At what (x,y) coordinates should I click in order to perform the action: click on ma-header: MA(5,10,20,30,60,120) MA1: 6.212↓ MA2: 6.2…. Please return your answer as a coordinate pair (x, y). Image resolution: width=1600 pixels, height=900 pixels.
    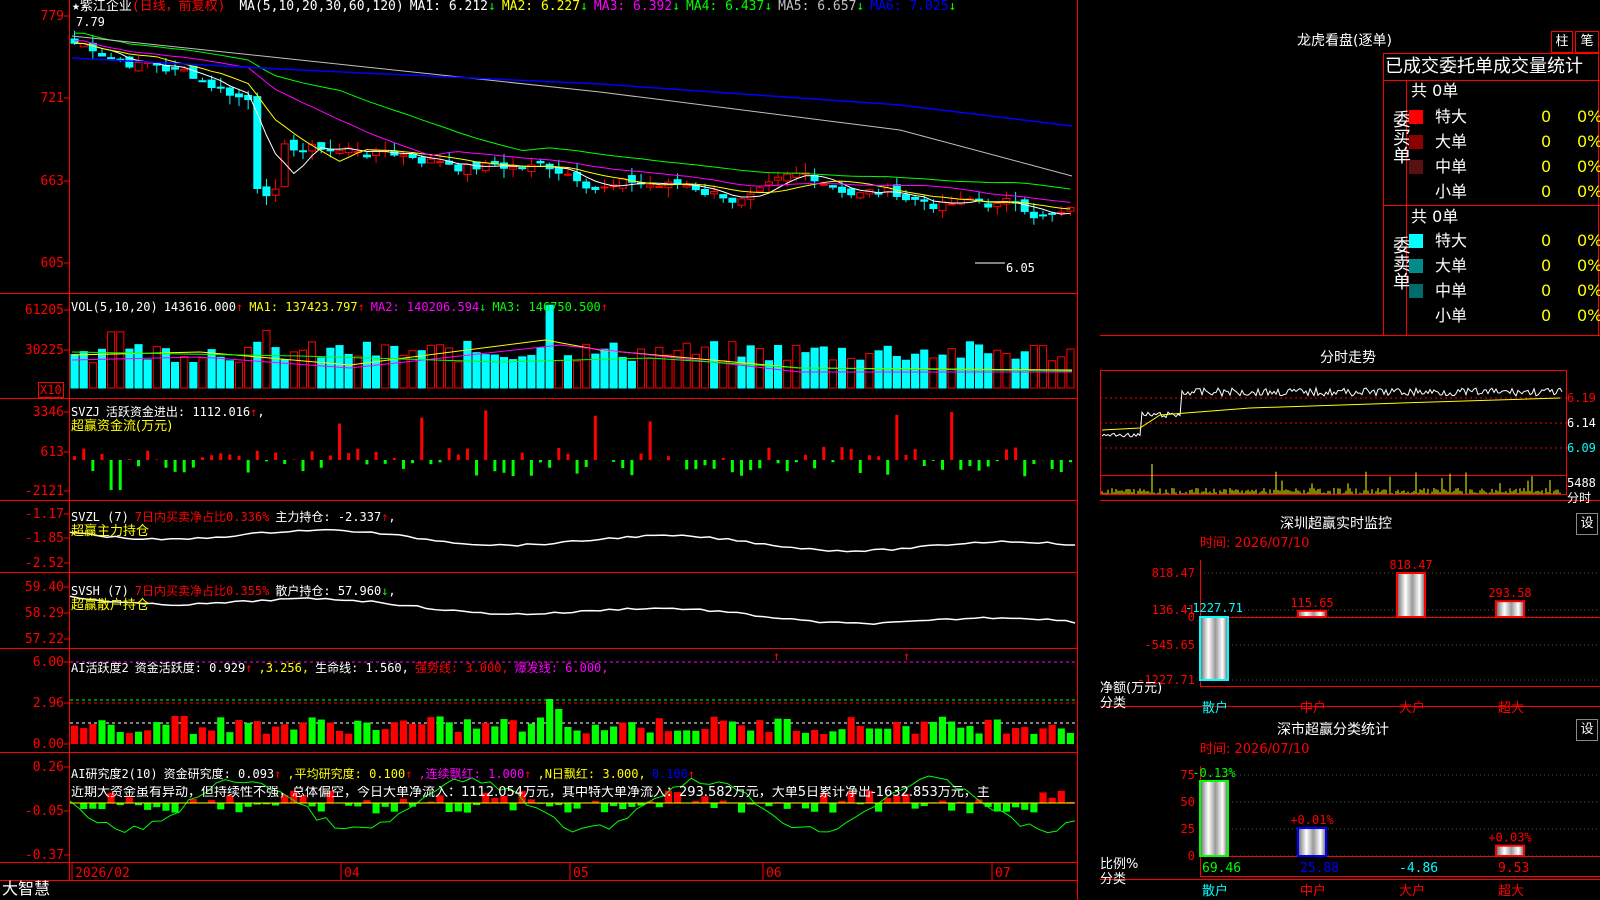
    Looking at the image, I should click on (594, 7).